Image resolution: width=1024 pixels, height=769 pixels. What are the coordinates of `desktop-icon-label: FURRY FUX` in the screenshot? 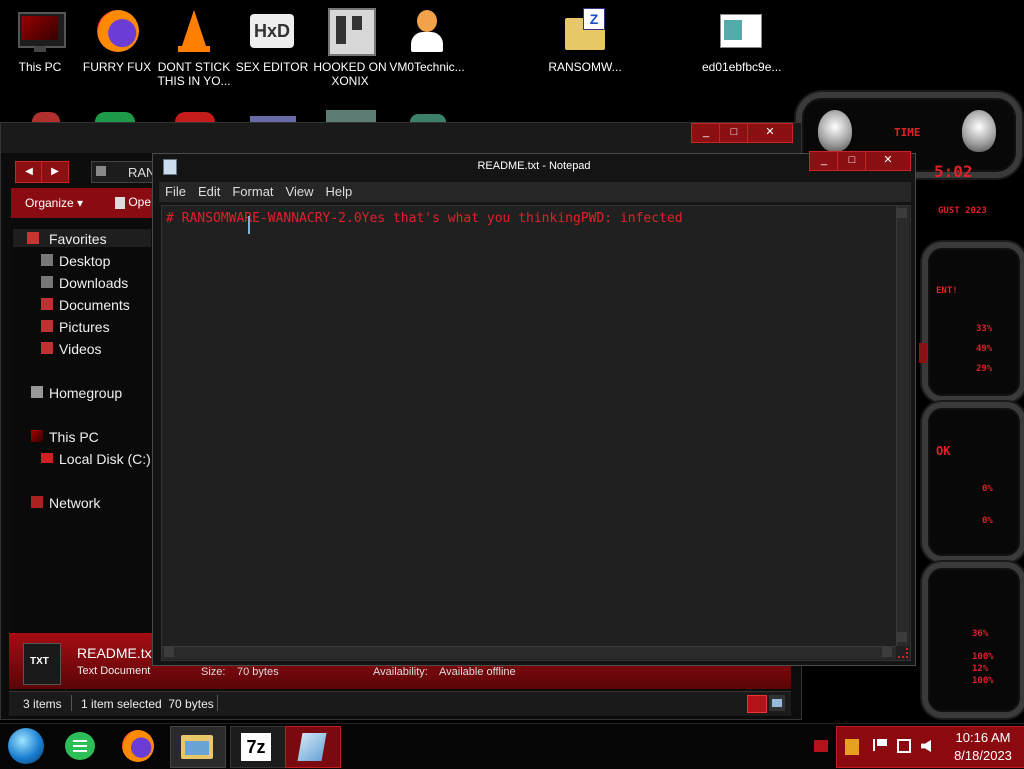 It's located at (117, 67).